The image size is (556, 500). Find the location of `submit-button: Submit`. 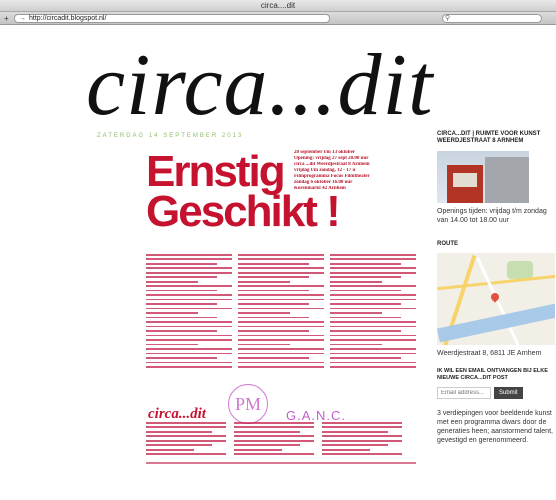

submit-button: Submit is located at coordinates (508, 393).